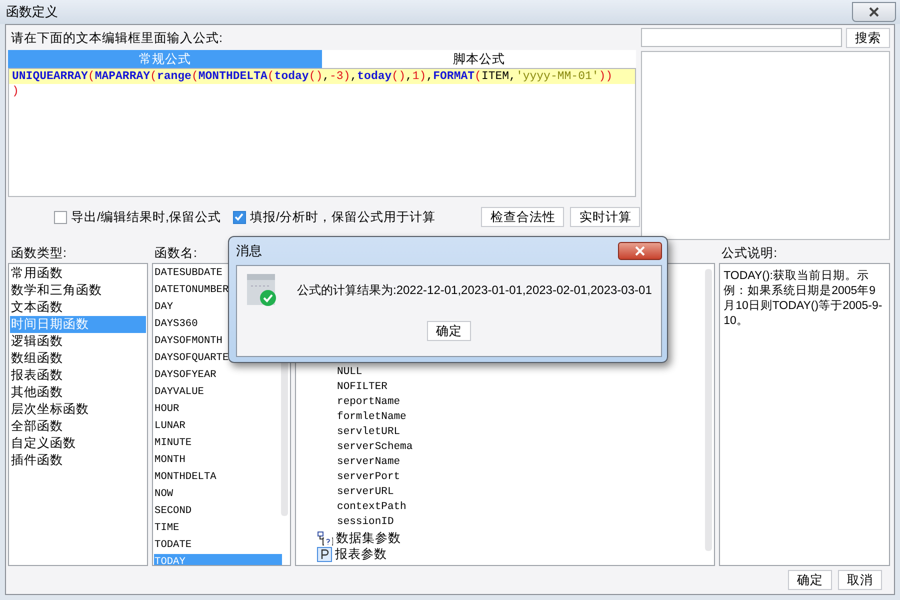 This screenshot has width=900, height=600. What do you see at coordinates (325, 538) in the screenshot?
I see `dataset-icon` at bounding box center [325, 538].